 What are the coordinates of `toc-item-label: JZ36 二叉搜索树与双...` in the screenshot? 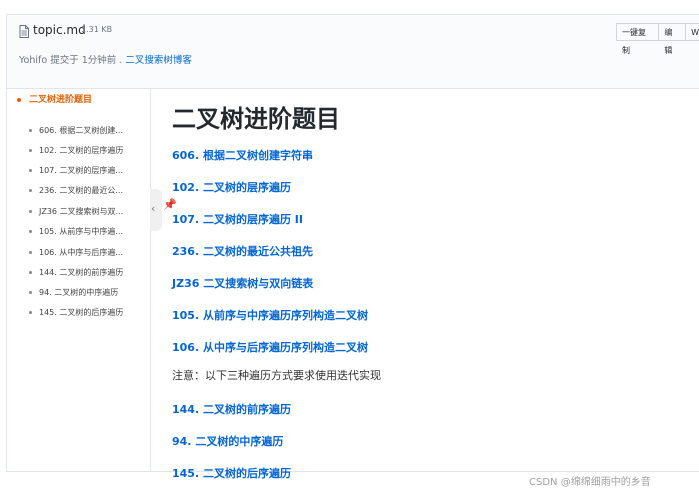 It's located at (81, 211).